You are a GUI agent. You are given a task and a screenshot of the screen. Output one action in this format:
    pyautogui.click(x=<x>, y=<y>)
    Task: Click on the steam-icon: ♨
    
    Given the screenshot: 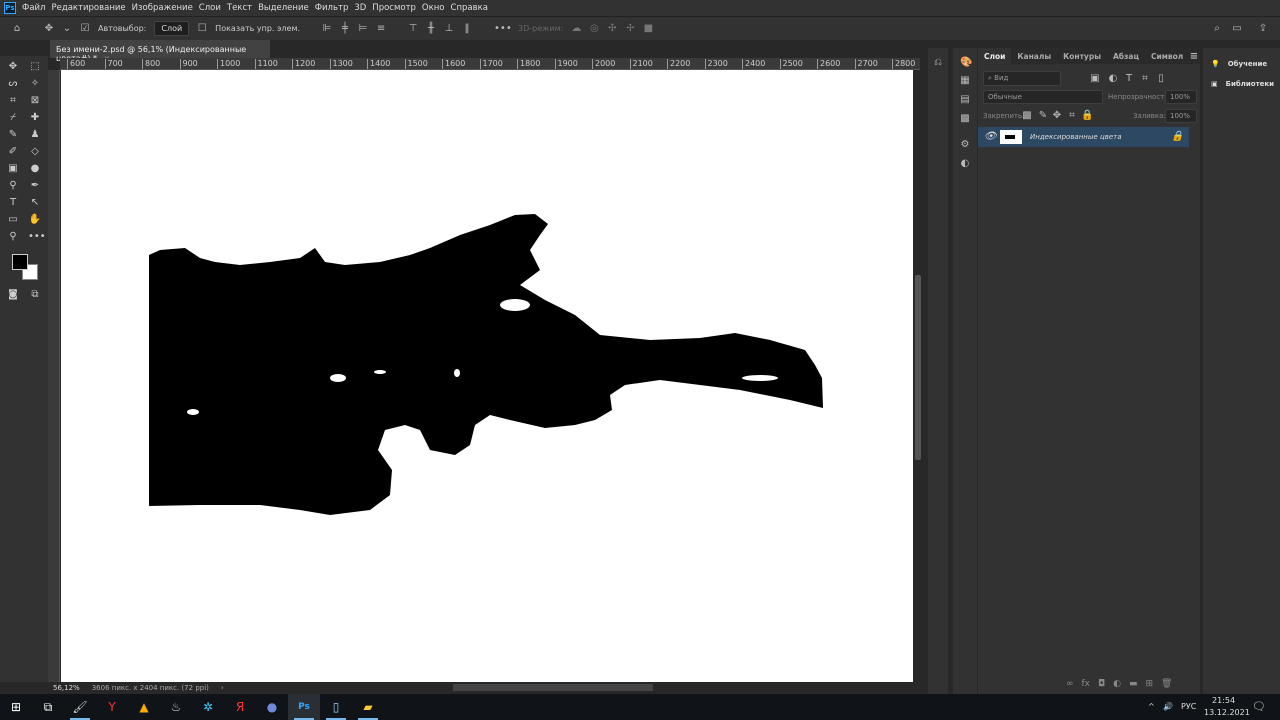 What is the action you would take?
    pyautogui.click(x=176, y=707)
    